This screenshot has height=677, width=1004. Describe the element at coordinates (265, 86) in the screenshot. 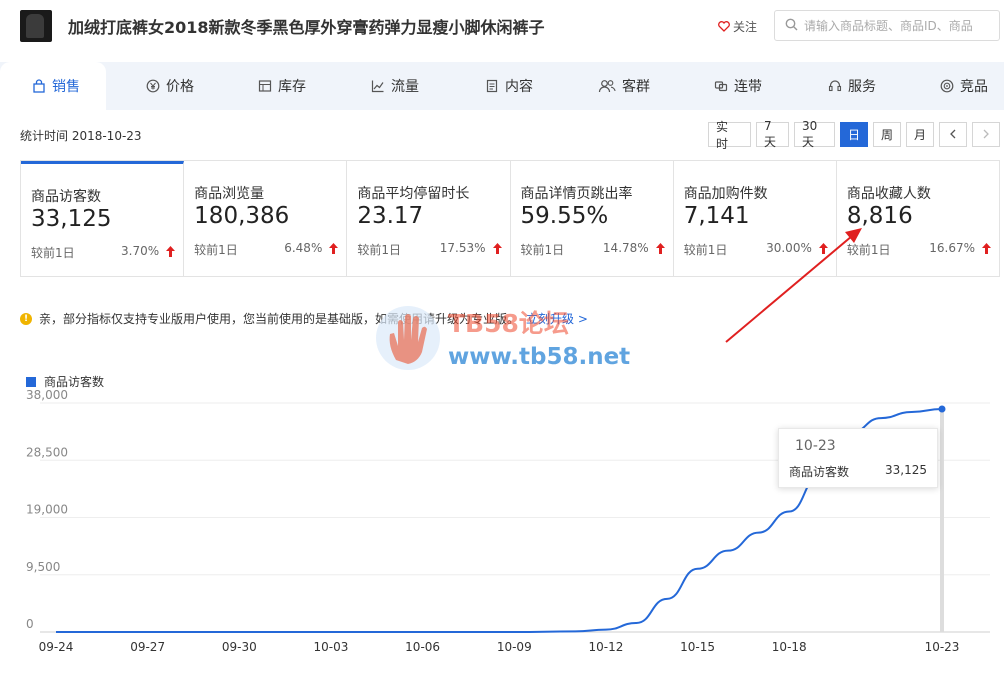

I see `warehouse-icon` at that location.